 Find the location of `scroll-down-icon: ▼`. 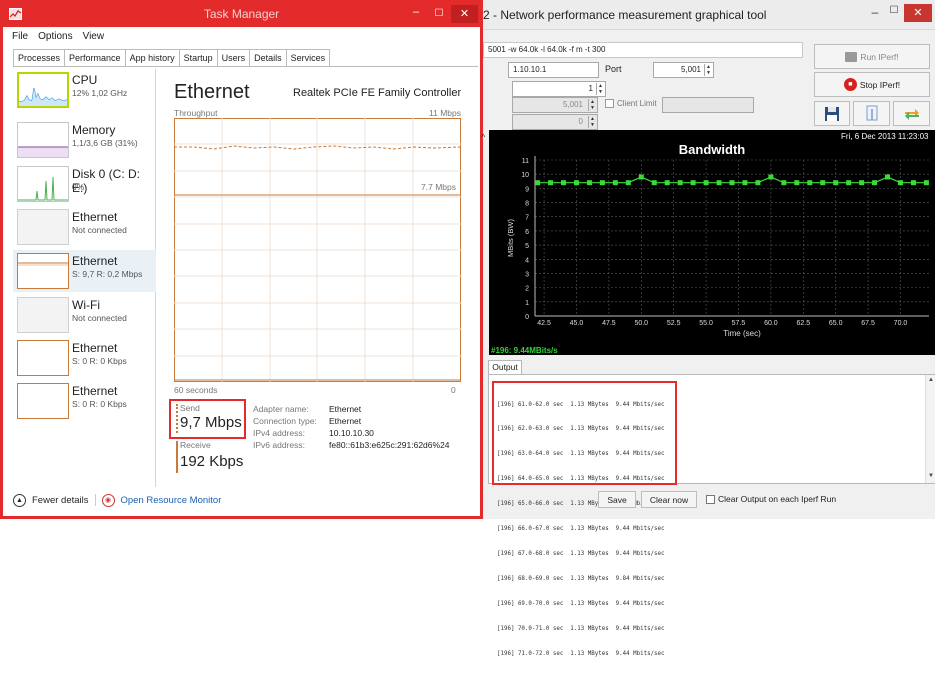

scroll-down-icon: ▼ is located at coordinates (930, 476).